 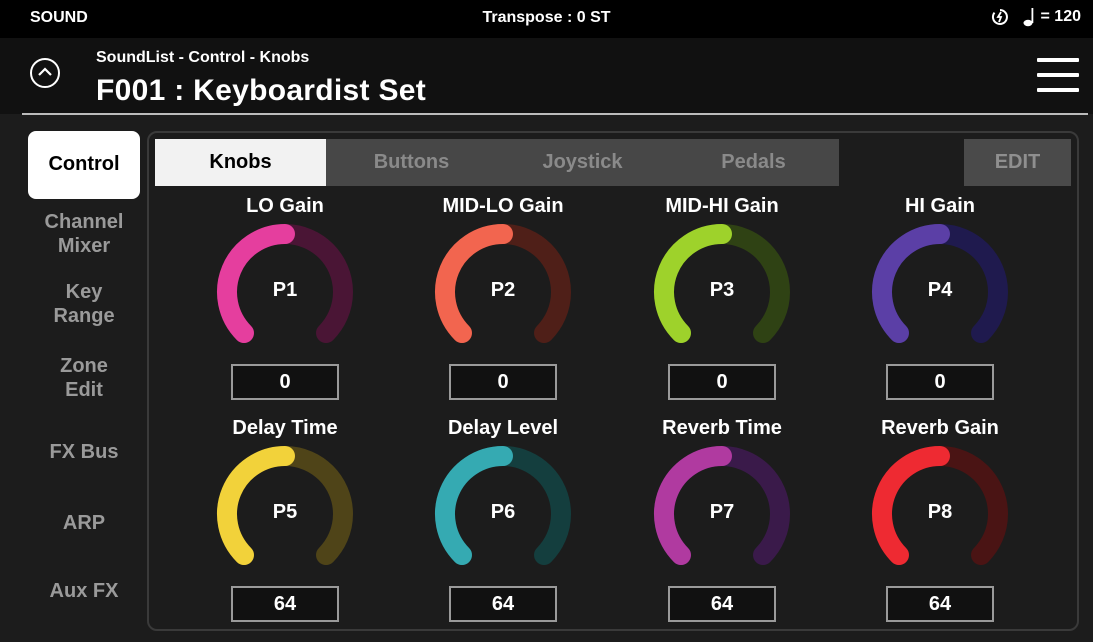 I want to click on tab-bar: Knobs Buttons Joystick Pedals, so click(x=497, y=162).